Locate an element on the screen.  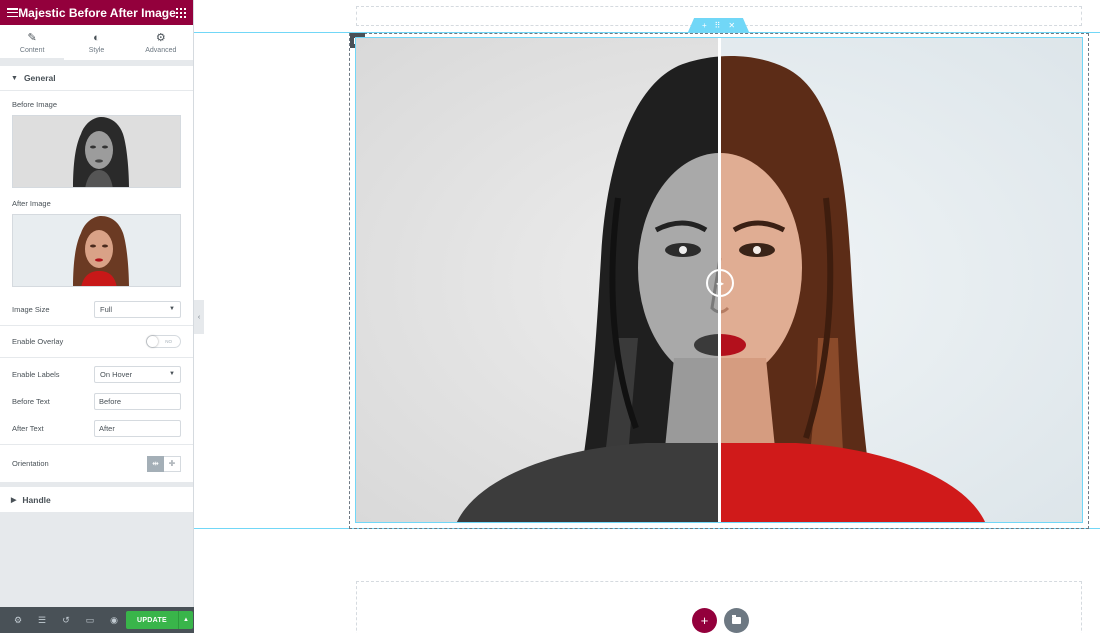
gear-icon: ⚙ is located at coordinates (160, 37).